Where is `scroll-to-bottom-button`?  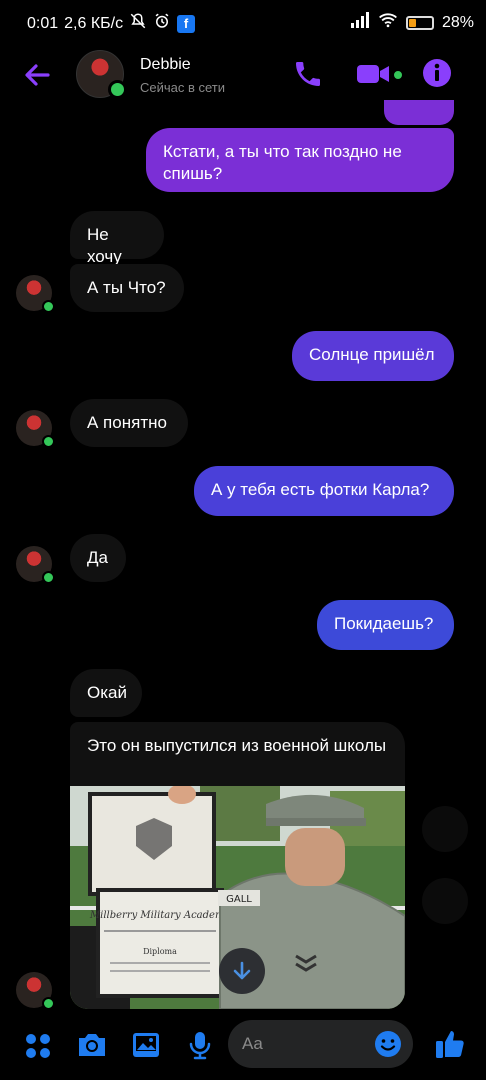 scroll-to-bottom-button is located at coordinates (242, 971).